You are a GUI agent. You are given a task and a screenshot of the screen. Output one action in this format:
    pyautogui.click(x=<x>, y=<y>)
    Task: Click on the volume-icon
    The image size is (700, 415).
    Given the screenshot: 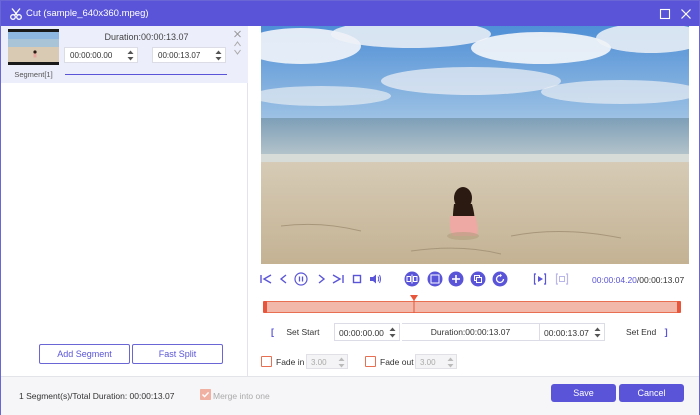 What is the action you would take?
    pyautogui.click(x=375, y=279)
    